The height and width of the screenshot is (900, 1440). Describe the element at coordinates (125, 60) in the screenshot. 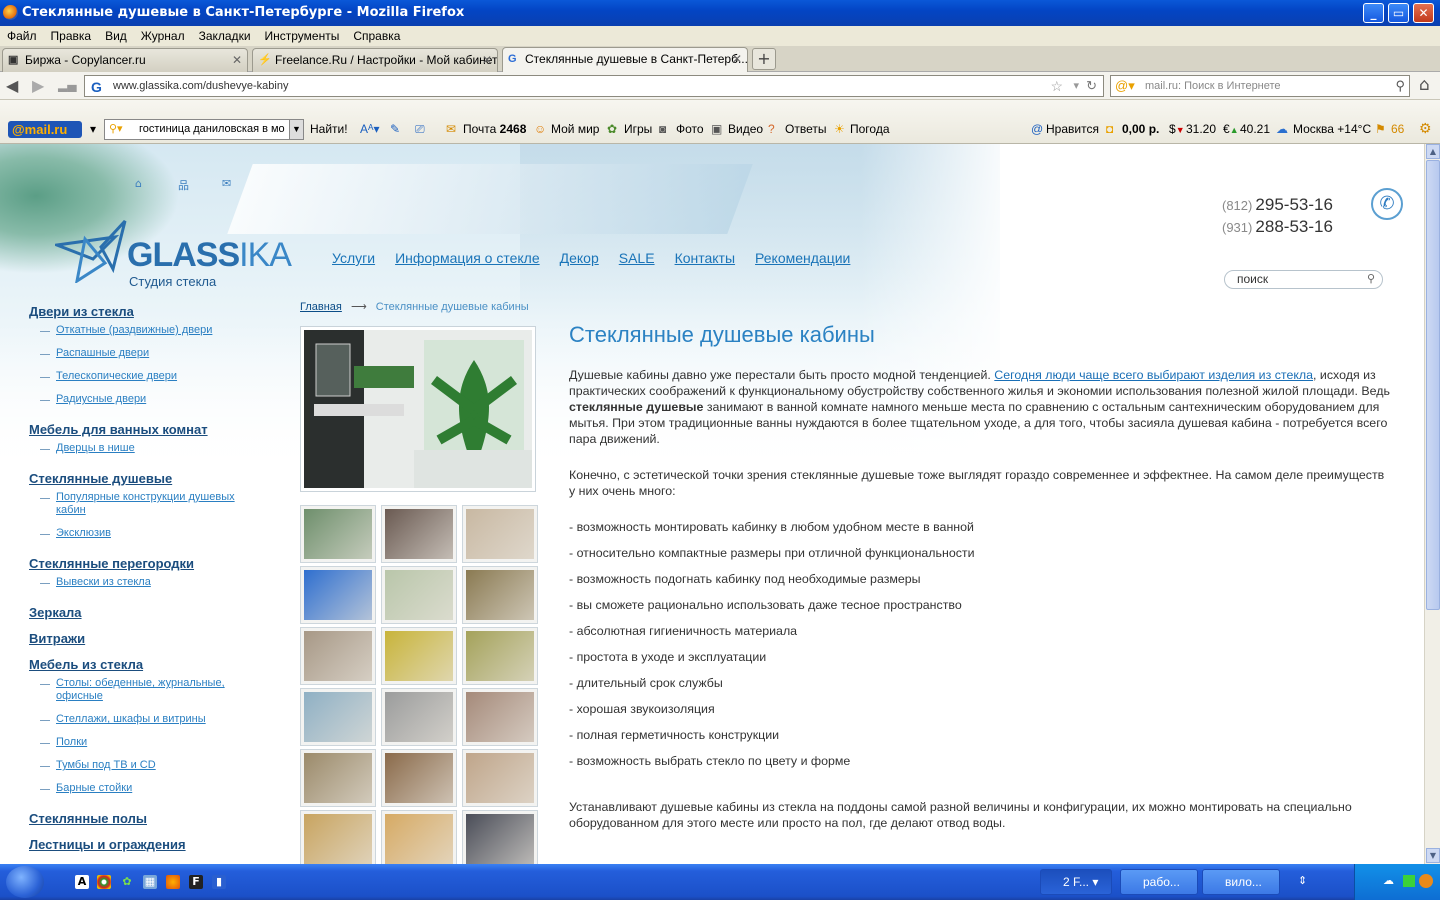

I see `tab-copylancer: ▣ Биржа - Copylancer.ru ✕` at that location.